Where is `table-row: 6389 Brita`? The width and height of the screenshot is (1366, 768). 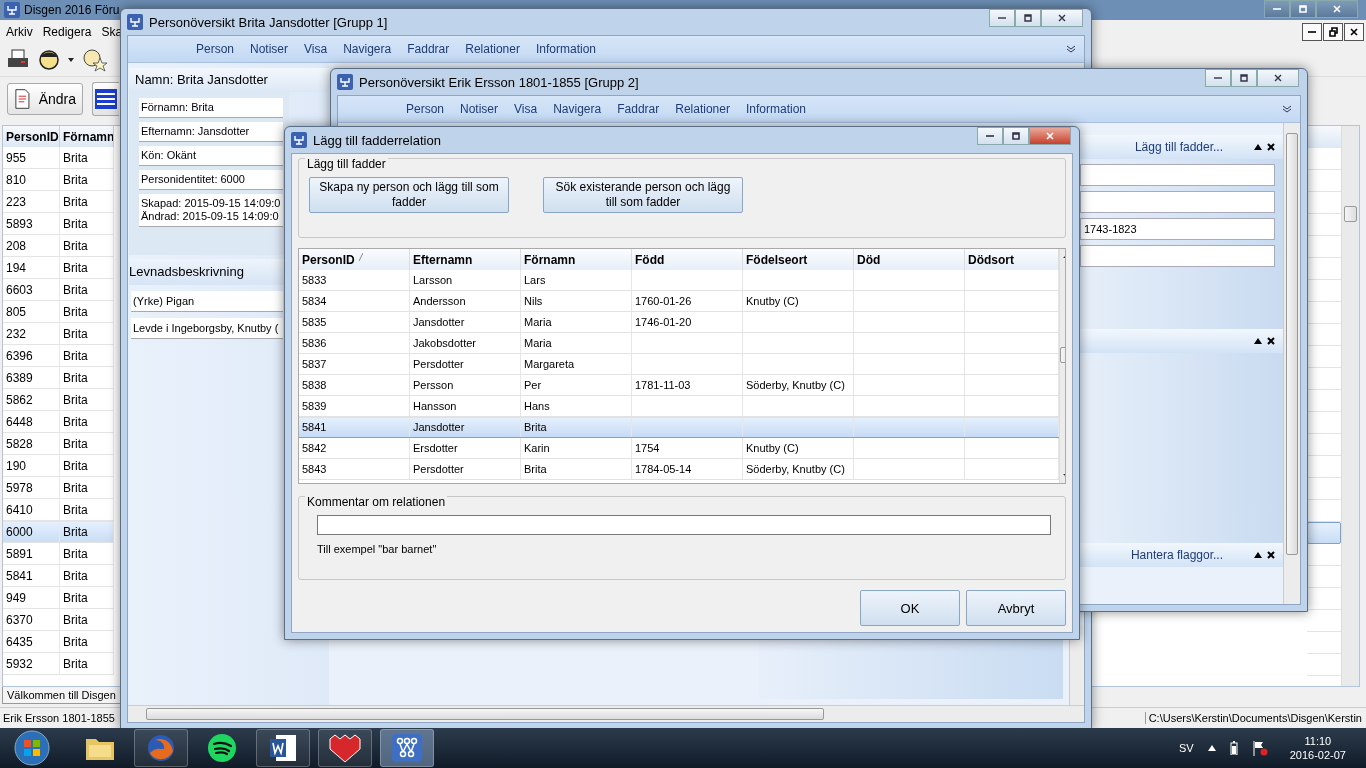 table-row: 6389 Brita is located at coordinates (58, 377).